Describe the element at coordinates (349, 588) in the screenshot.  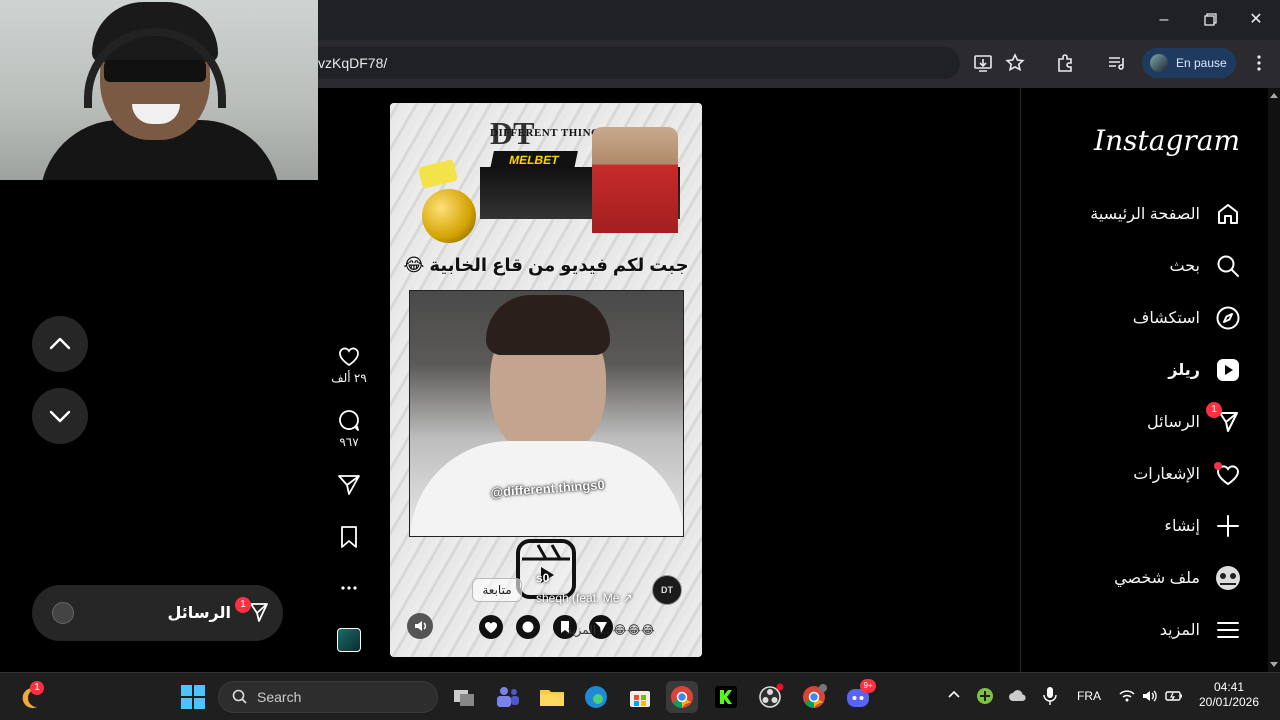
I see `more-options-button` at that location.